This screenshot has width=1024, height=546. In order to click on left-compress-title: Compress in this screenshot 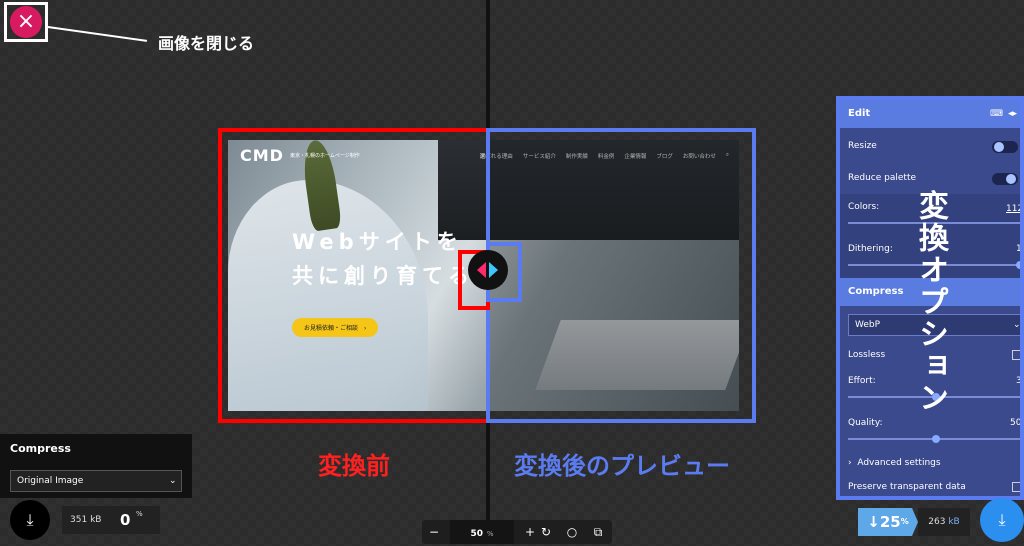, I will do `click(40, 448)`.